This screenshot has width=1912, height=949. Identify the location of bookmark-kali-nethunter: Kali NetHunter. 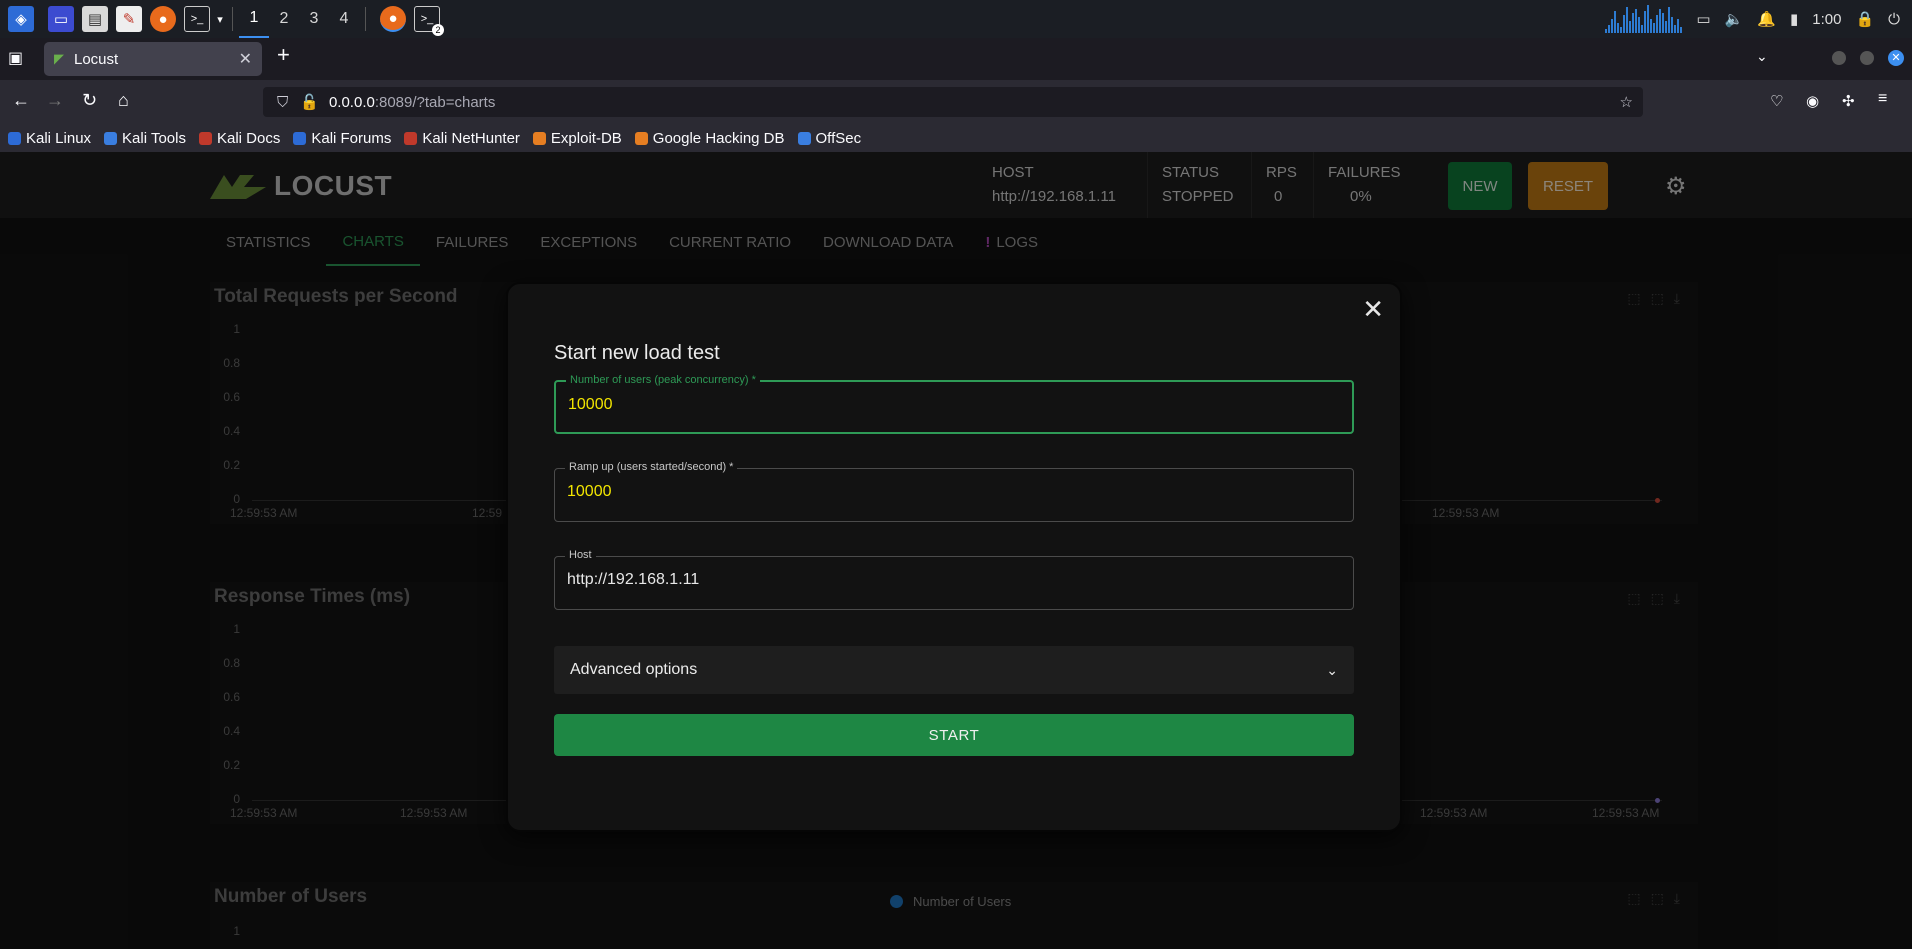
(462, 138).